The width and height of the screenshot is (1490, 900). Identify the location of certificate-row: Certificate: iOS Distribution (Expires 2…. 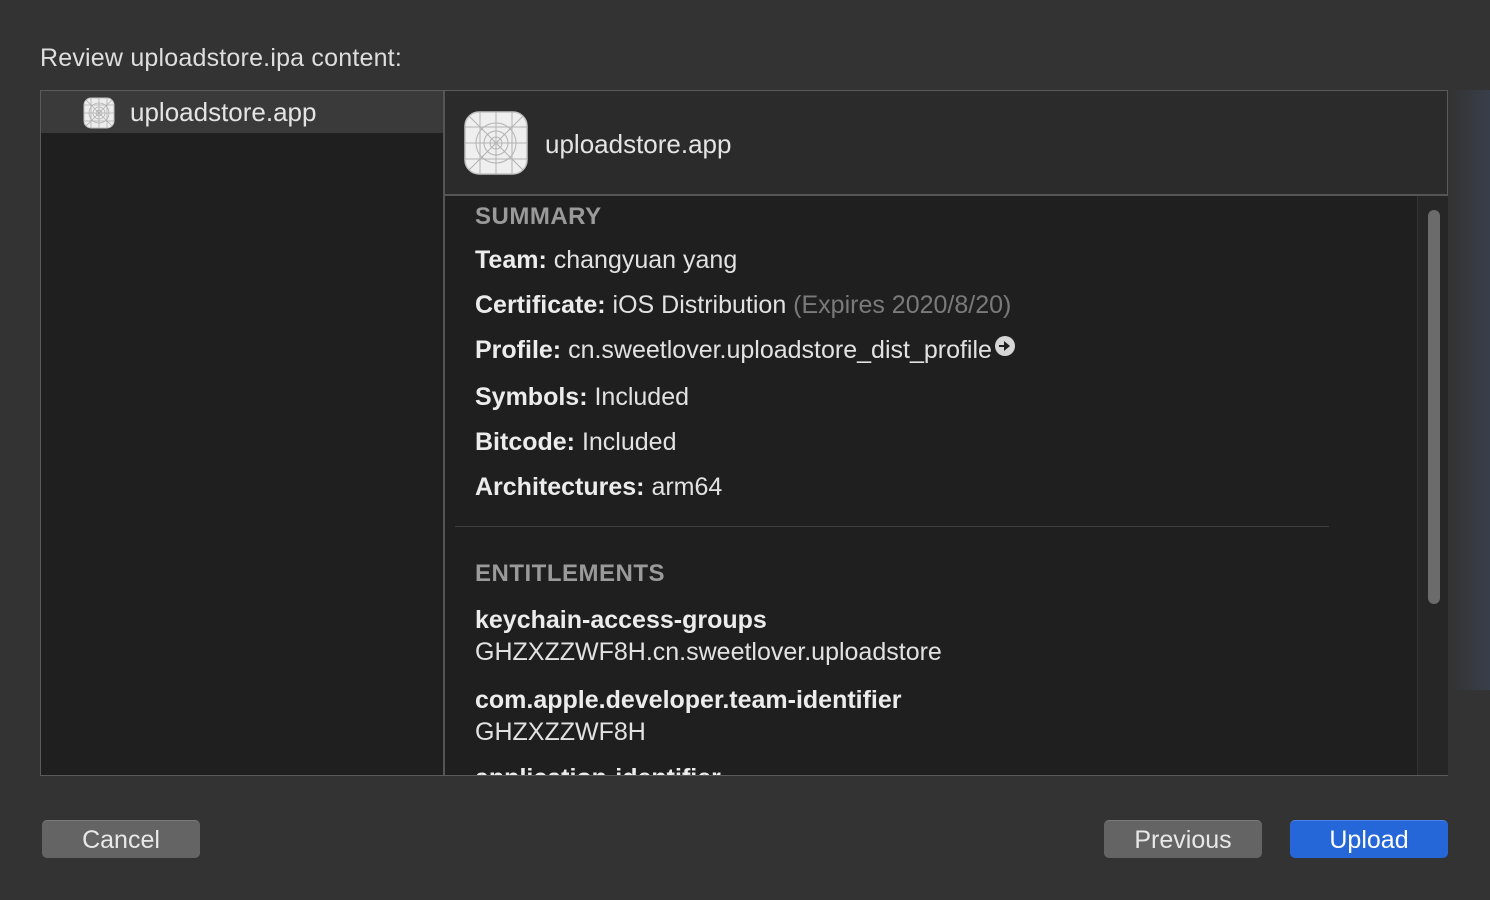
(743, 305).